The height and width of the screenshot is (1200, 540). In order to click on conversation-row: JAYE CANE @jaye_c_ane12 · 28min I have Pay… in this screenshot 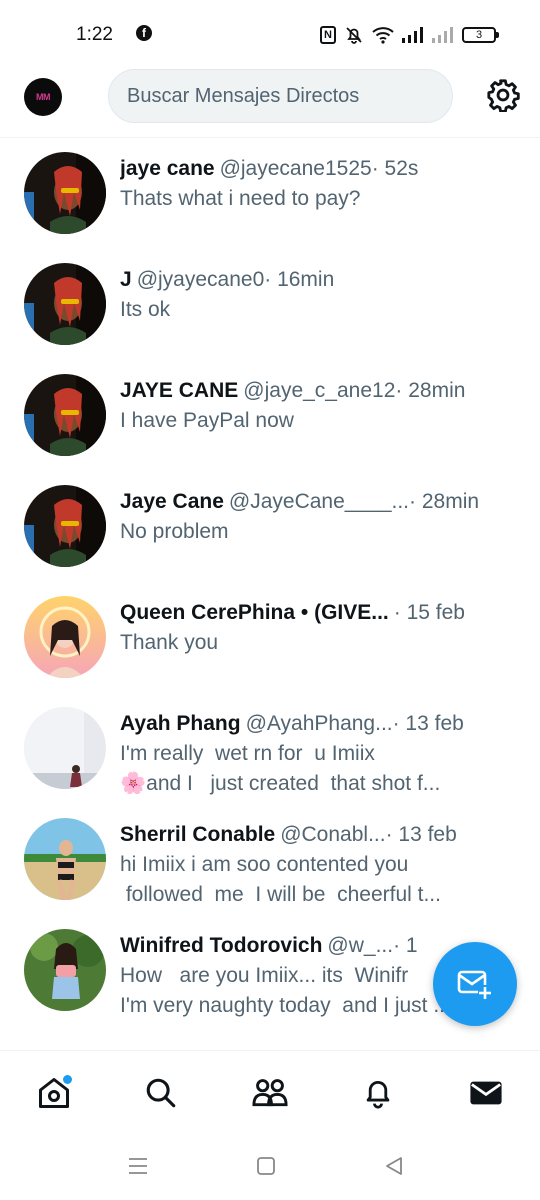, I will do `click(270, 417)`.